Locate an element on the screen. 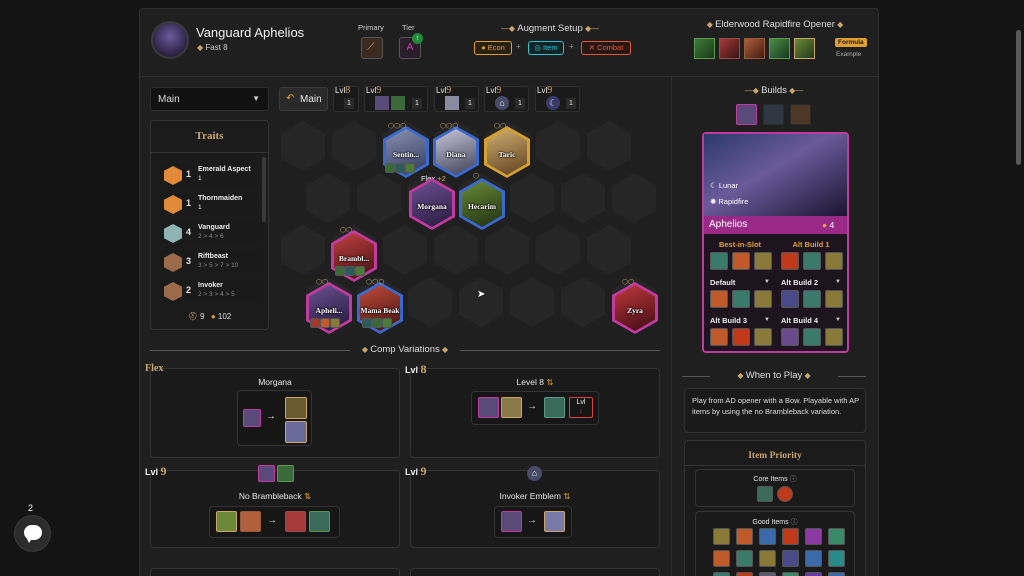 The width and height of the screenshot is (1024, 576). formula-badge: Formula is located at coordinates (851, 42).